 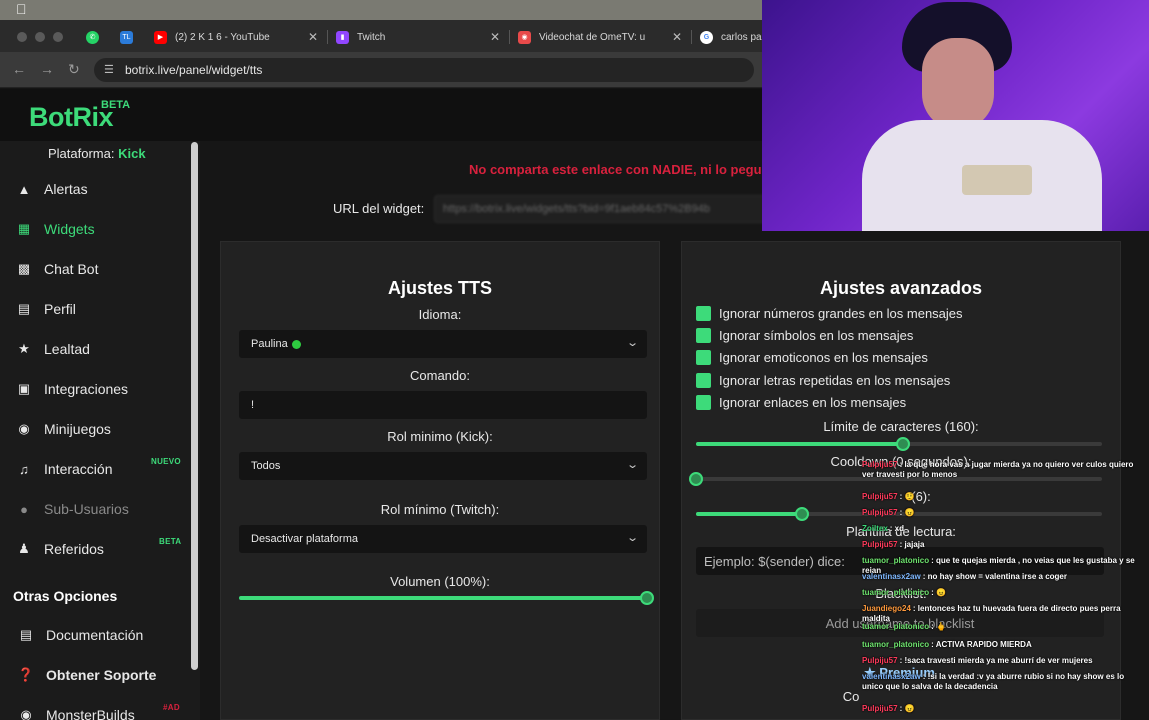 I want to click on help-icon: ❓, so click(x=26, y=674).